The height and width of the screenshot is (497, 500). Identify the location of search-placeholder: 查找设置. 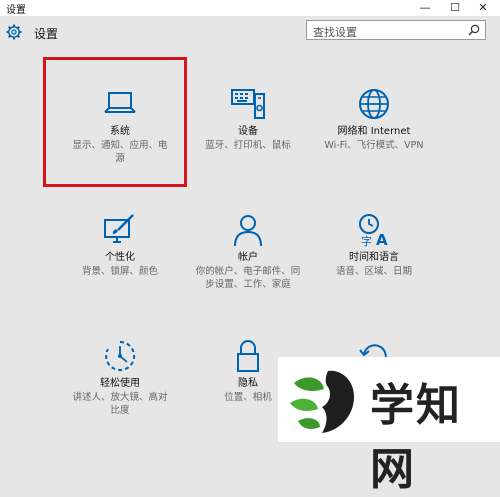
(335, 32).